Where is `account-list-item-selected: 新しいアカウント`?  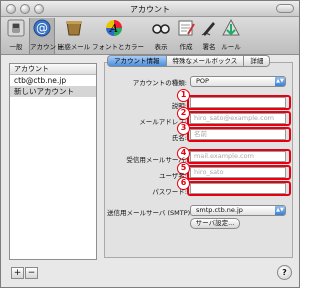
account-list-item-selected: 新しいアカウント is located at coordinates (53, 91).